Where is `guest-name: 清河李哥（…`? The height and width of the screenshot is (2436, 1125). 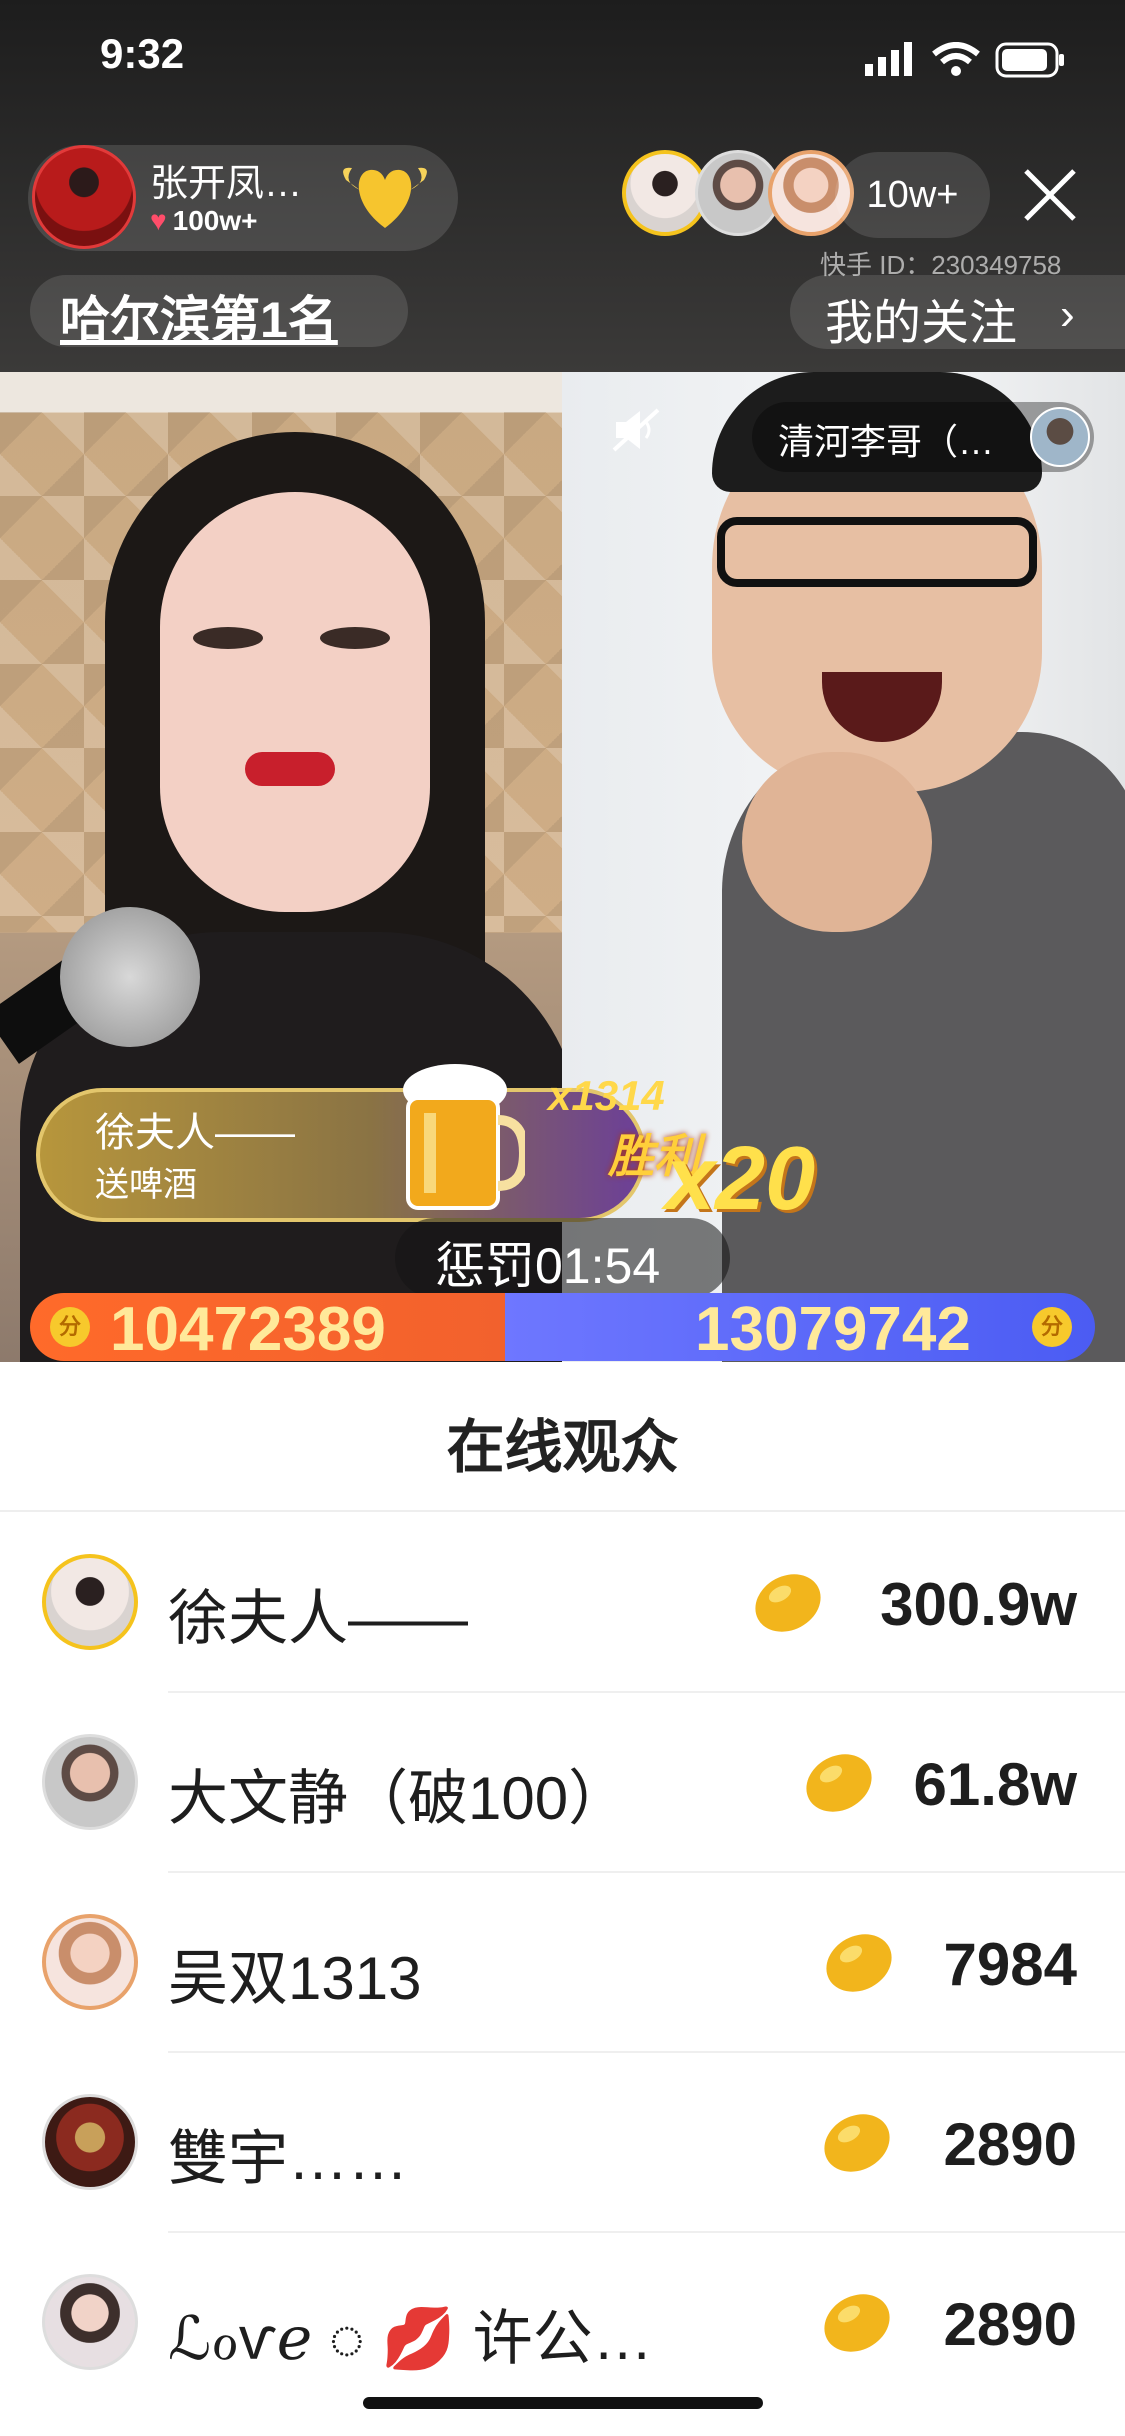
guest-name: 清河李哥（… is located at coordinates (886, 439).